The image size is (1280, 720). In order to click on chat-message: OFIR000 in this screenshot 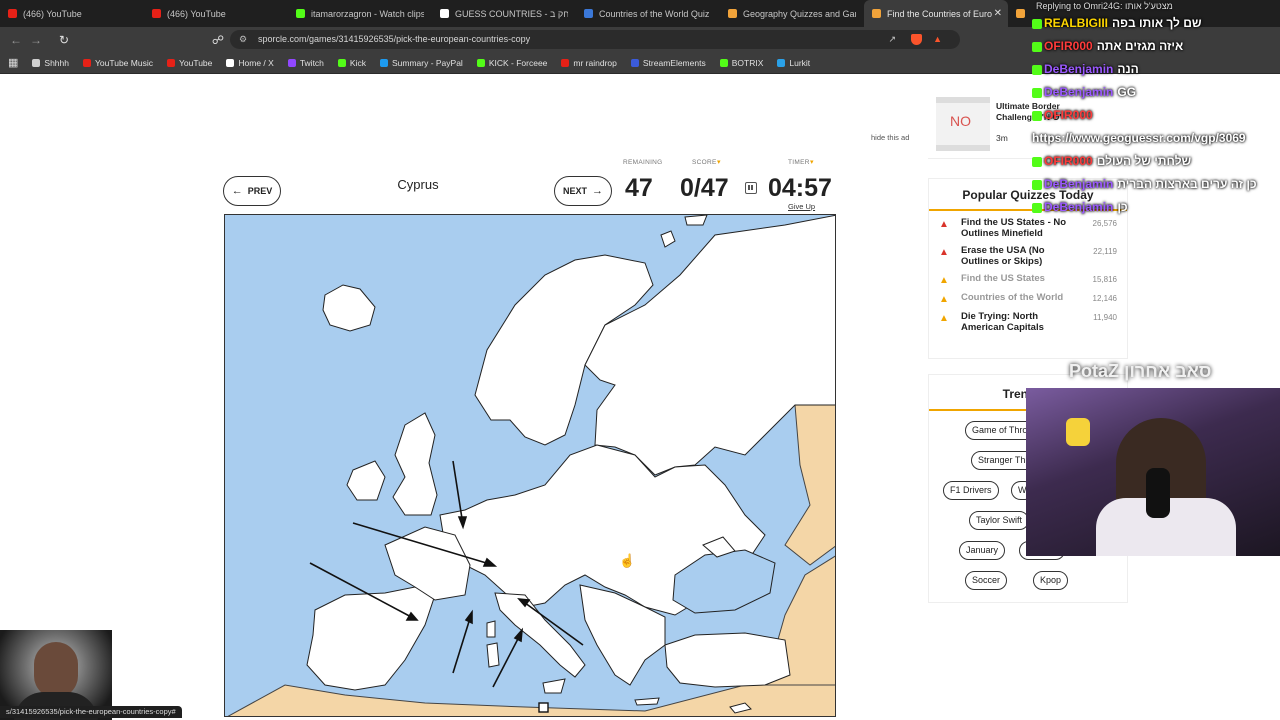, I will do `click(1156, 115)`.